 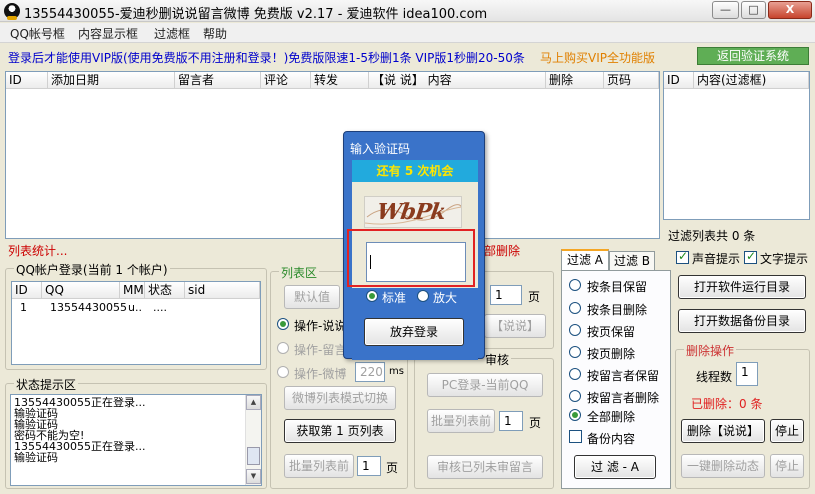 What do you see at coordinates (283, 348) in the screenshot?
I see `radio-op-liuyan` at bounding box center [283, 348].